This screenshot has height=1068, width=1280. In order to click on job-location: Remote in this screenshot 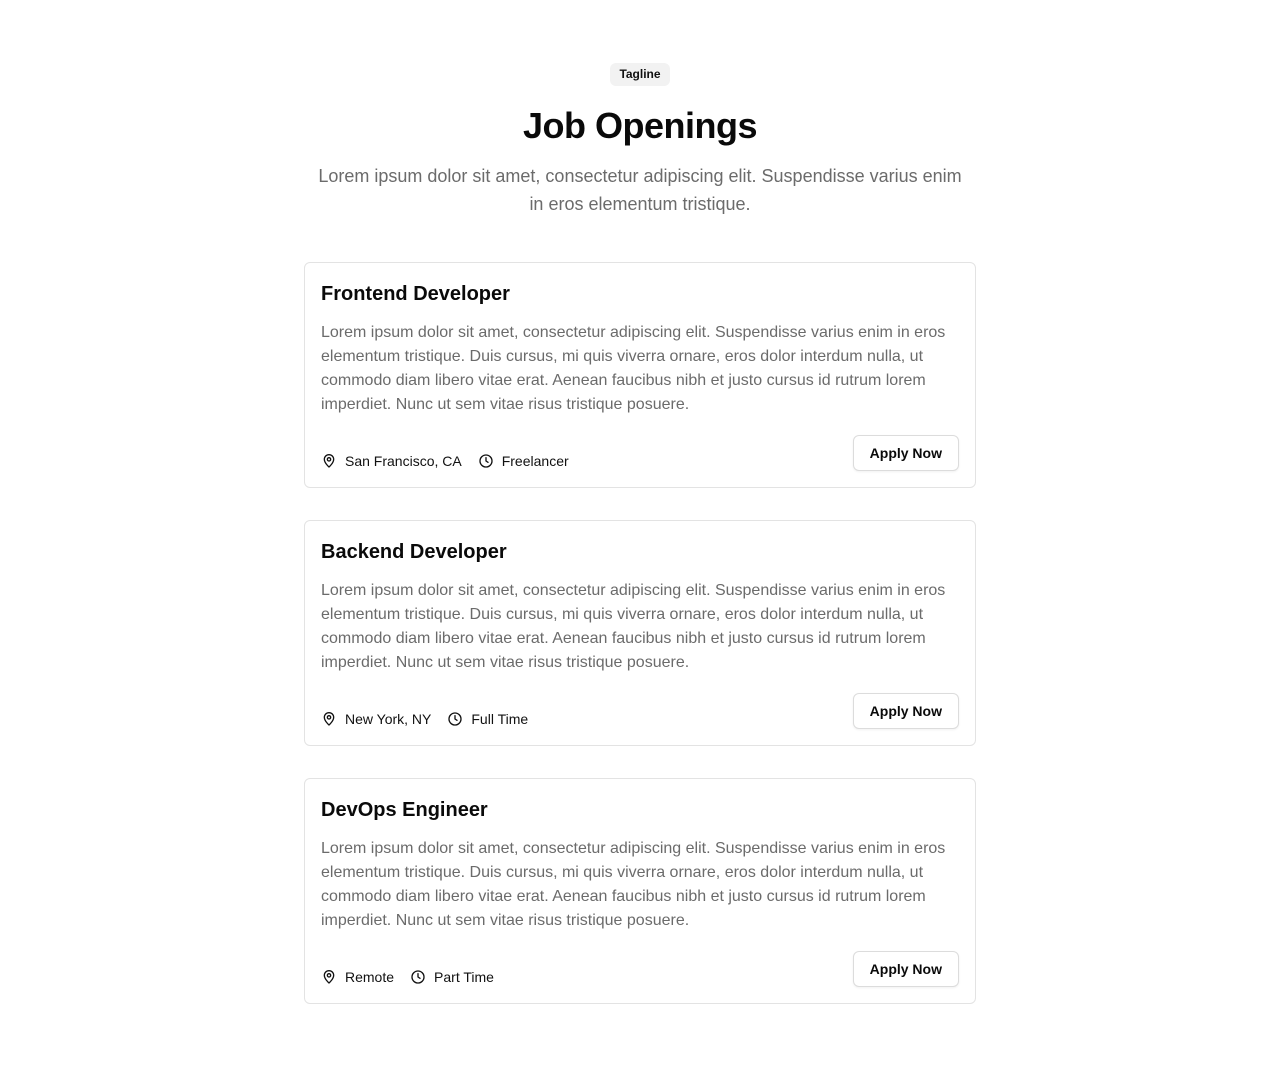, I will do `click(357, 977)`.